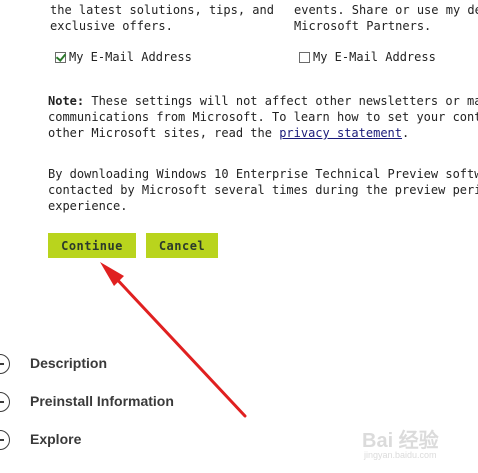  What do you see at coordinates (69, 363) in the screenshot?
I see `accordion-label-description: Description` at bounding box center [69, 363].